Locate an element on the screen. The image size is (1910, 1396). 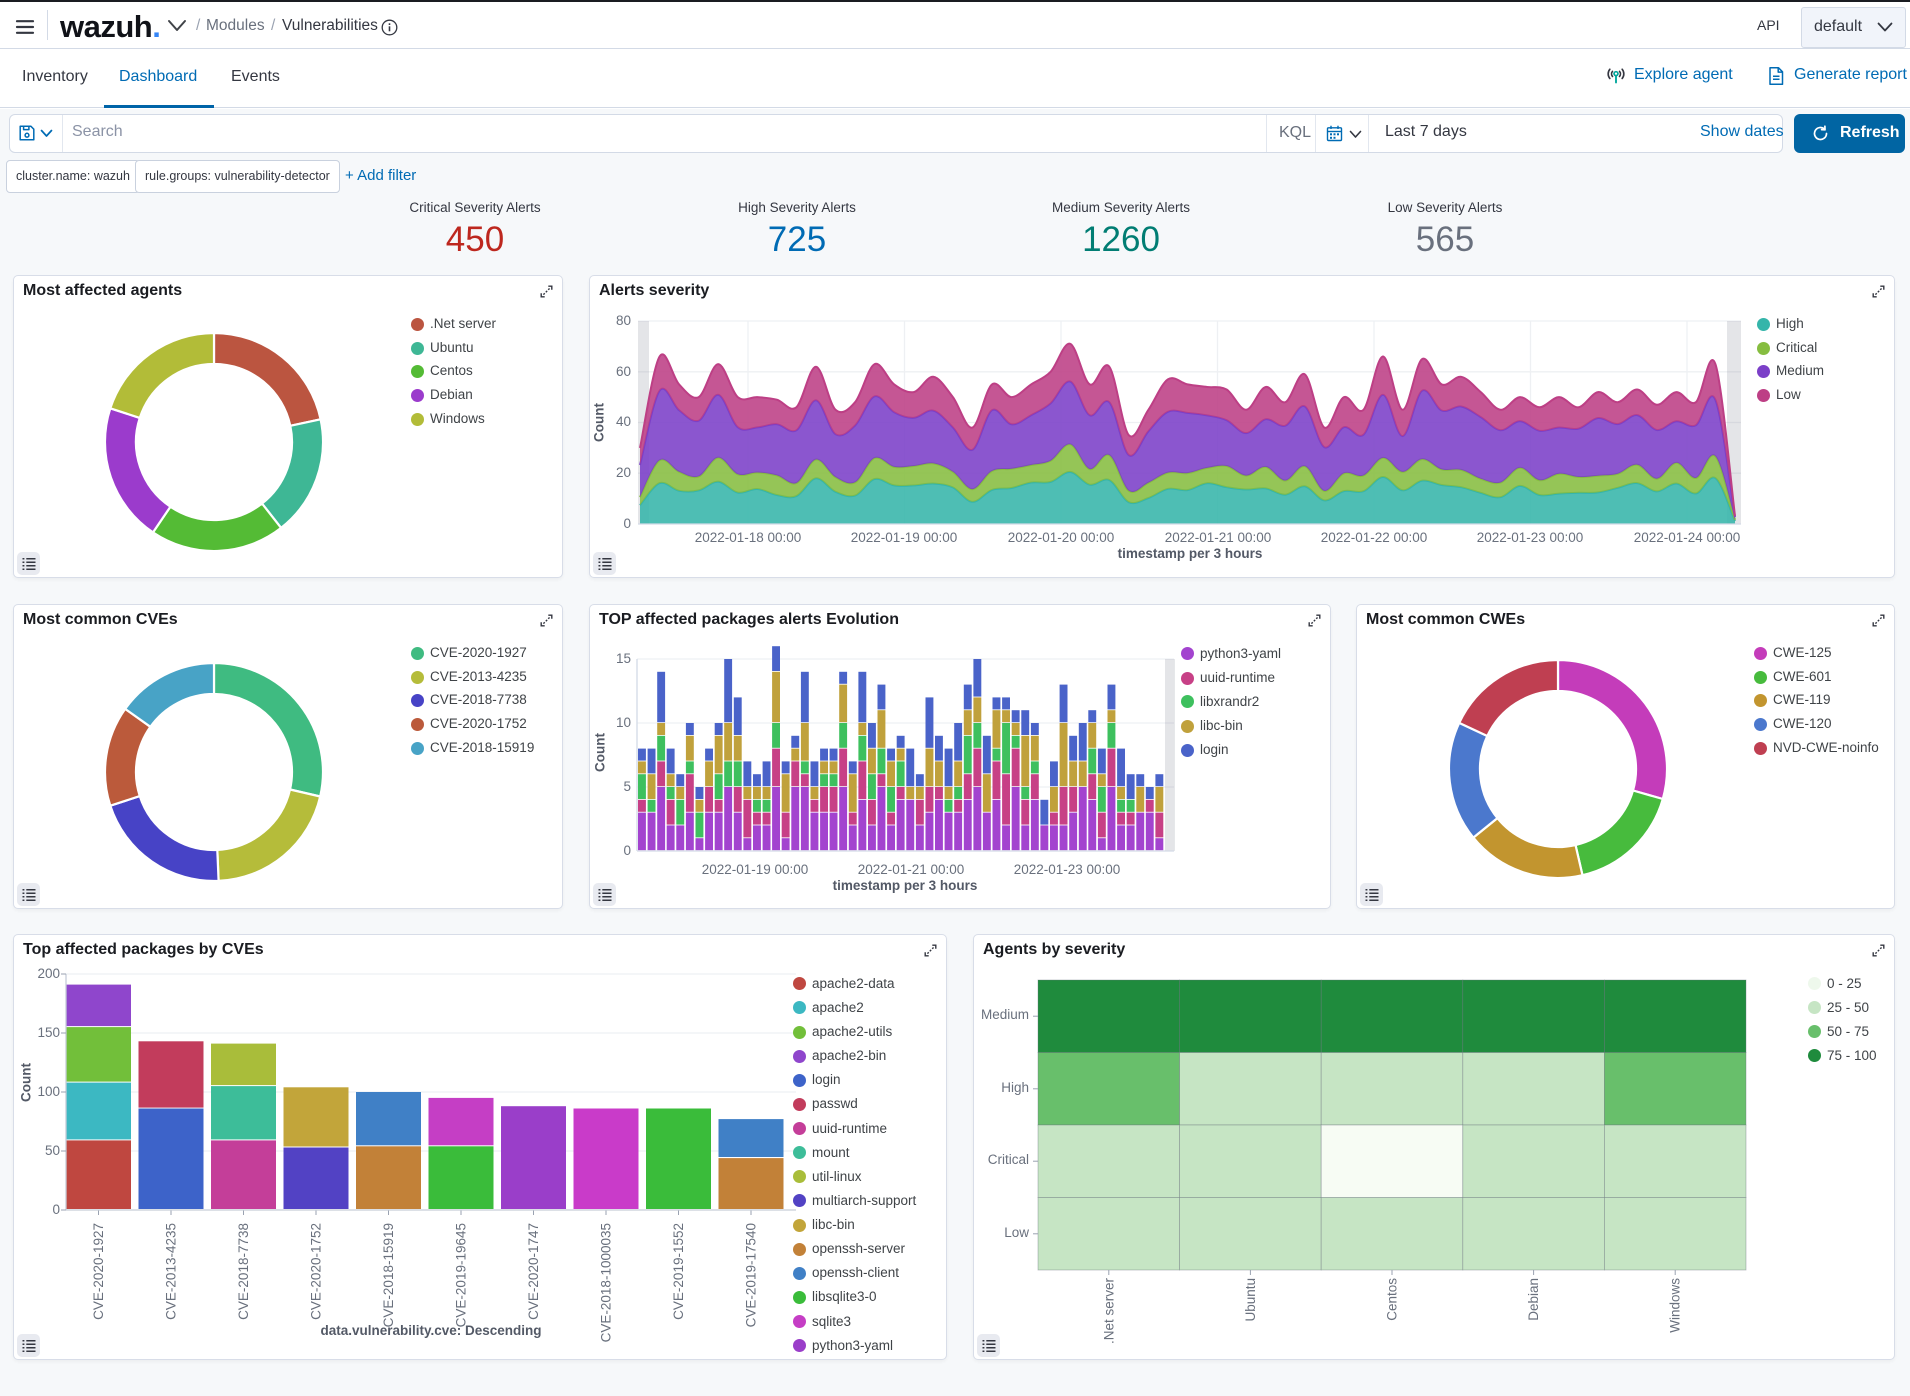
svg-text: CVE-2018-15919 is located at coordinates (388, 1275).